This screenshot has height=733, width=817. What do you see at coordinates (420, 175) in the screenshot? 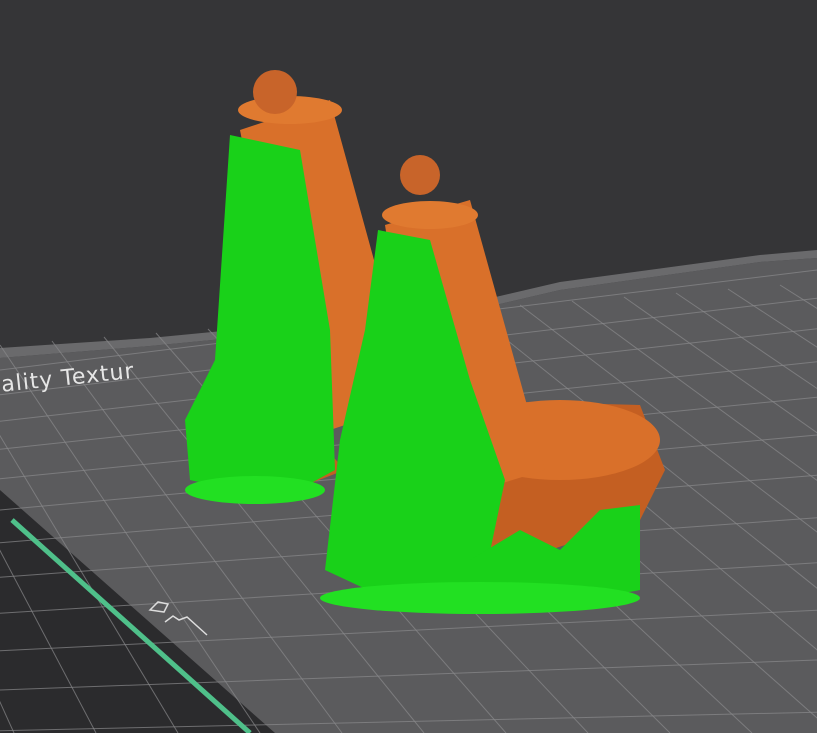
I see `model-2-knob` at bounding box center [420, 175].